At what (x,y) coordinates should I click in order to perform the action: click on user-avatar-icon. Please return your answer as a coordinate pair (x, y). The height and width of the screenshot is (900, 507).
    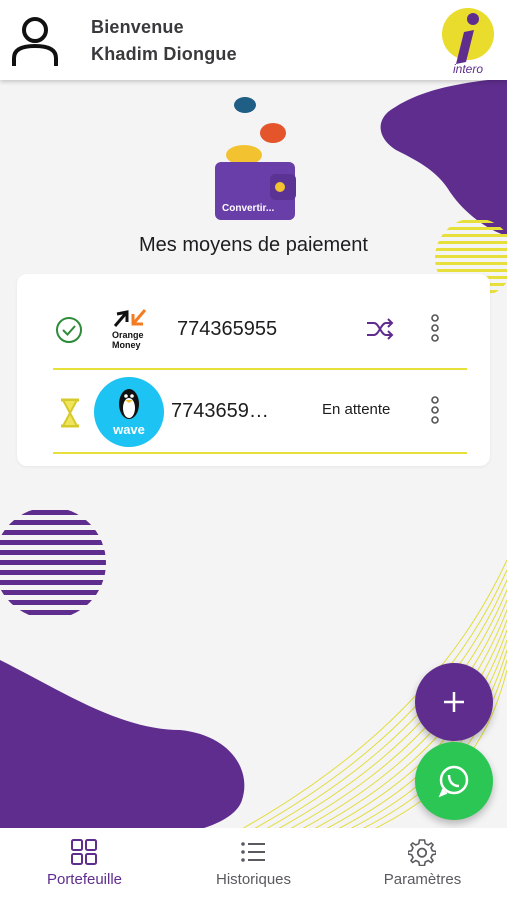
    Looking at the image, I should click on (35, 41).